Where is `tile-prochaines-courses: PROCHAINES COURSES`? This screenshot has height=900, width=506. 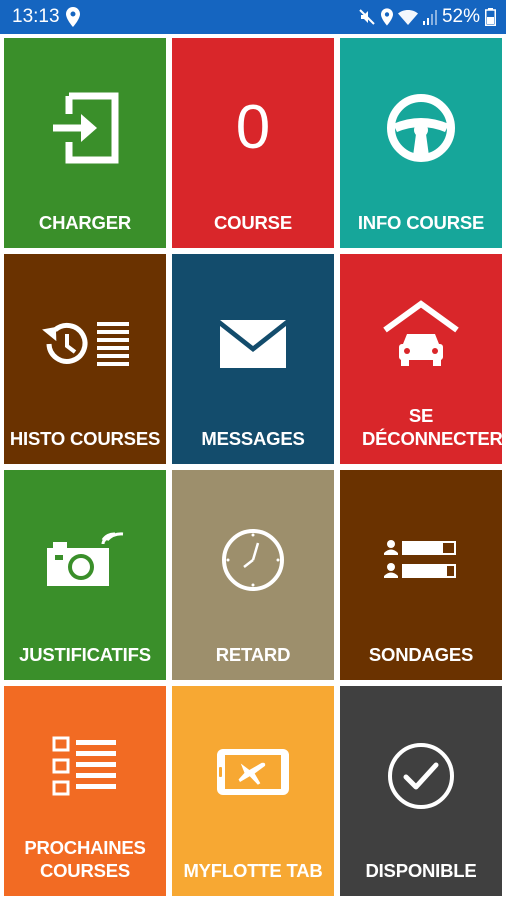 tile-prochaines-courses: PROCHAINES COURSES is located at coordinates (85, 791).